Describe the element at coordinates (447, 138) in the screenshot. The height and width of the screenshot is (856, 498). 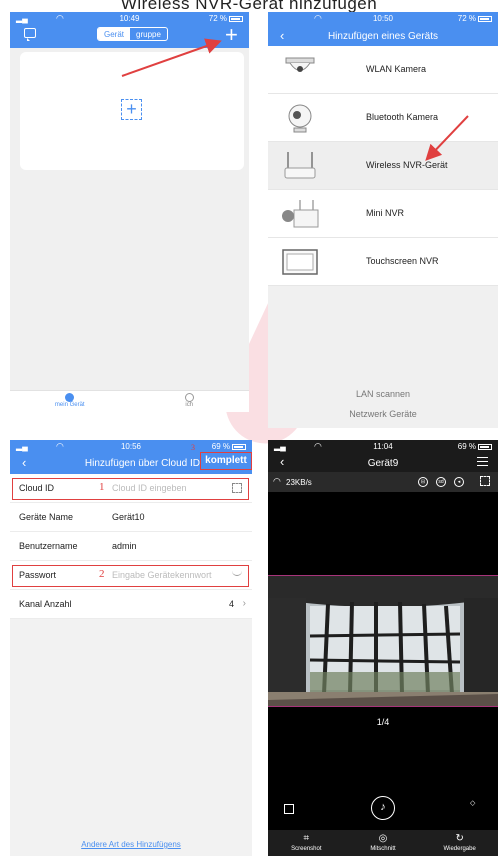
I see `arrow-to-wireless-nvr` at that location.